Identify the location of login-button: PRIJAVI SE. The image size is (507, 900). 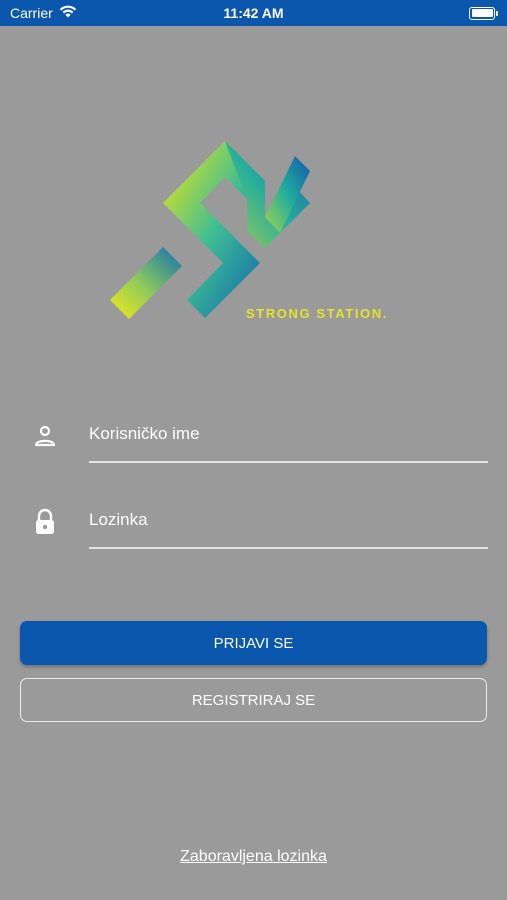
(253, 643).